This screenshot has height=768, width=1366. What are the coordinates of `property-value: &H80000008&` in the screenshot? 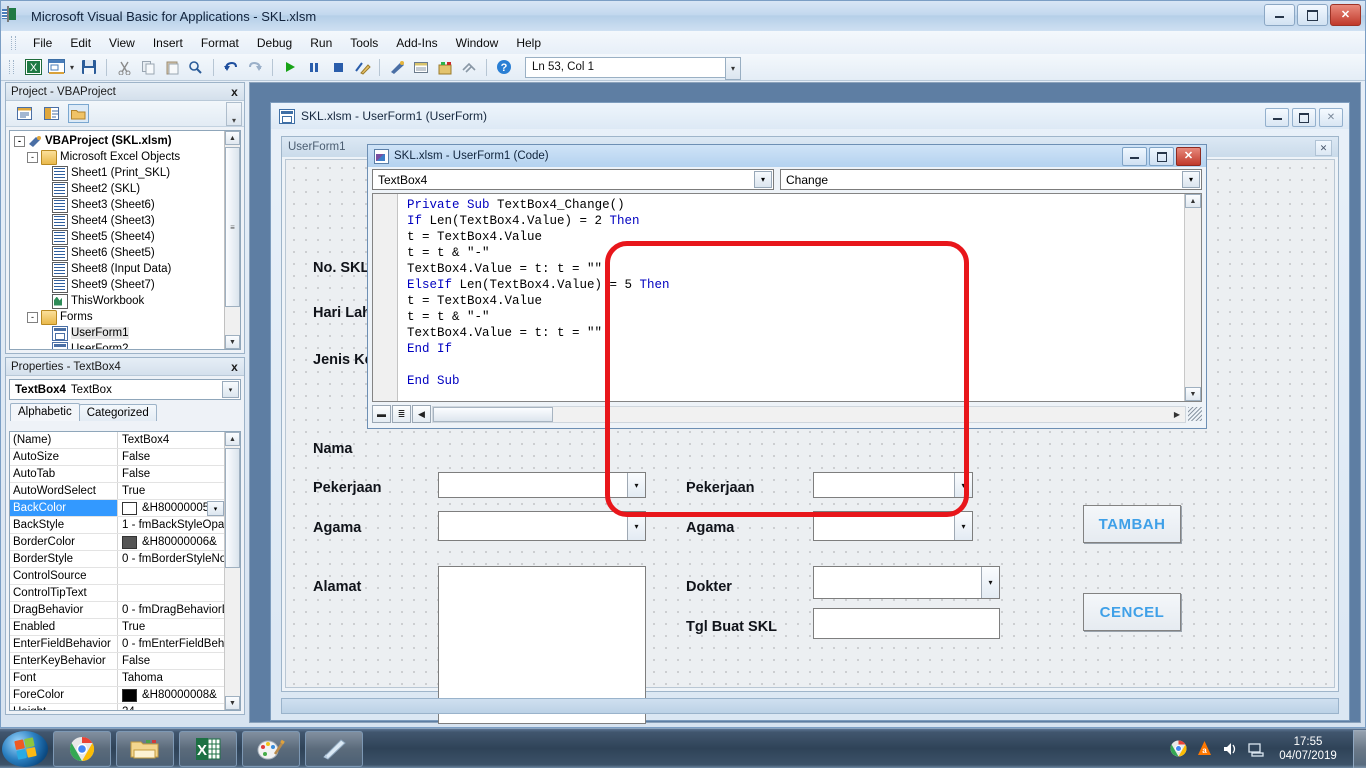 It's located at (171, 695).